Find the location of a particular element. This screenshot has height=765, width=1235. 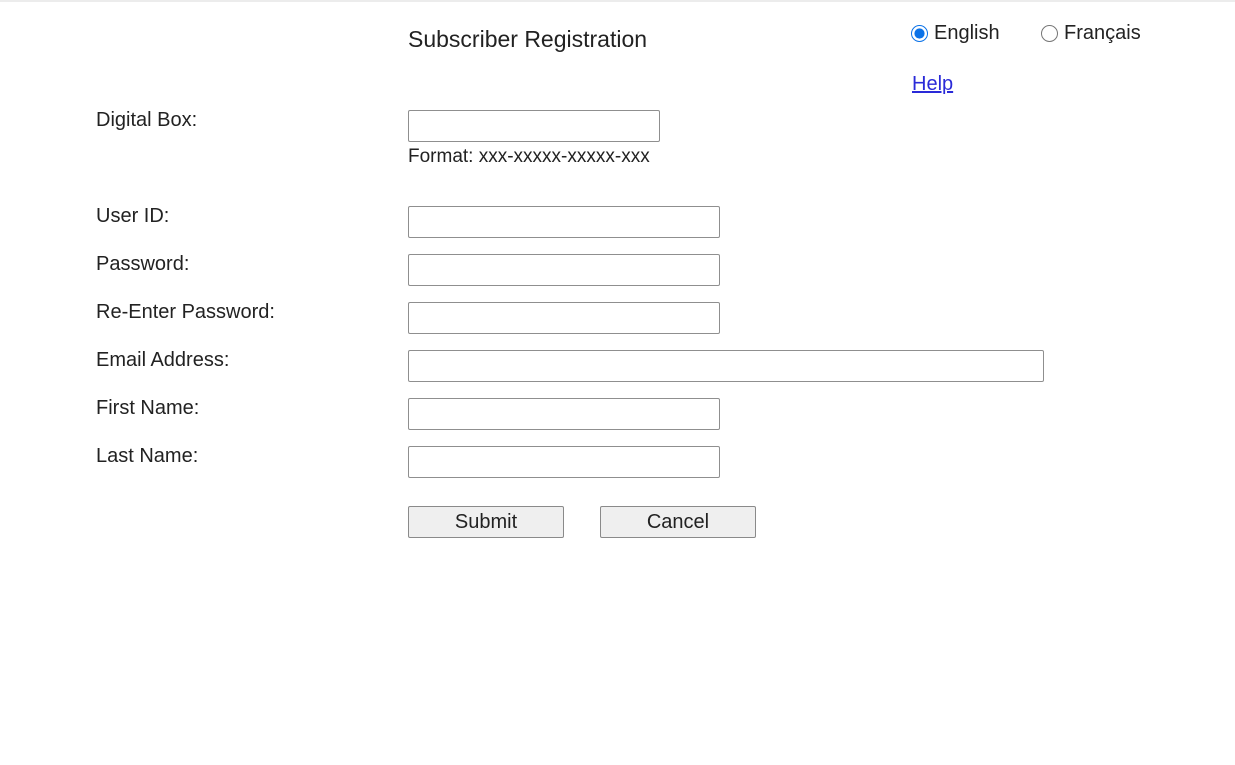

user-id-label: User ID: is located at coordinates (133, 216).